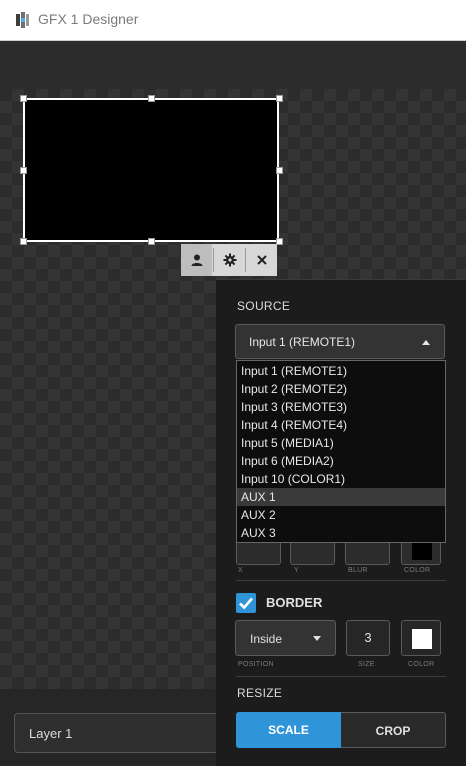  What do you see at coordinates (294, 602) in the screenshot?
I see `border-label: BORDER` at bounding box center [294, 602].